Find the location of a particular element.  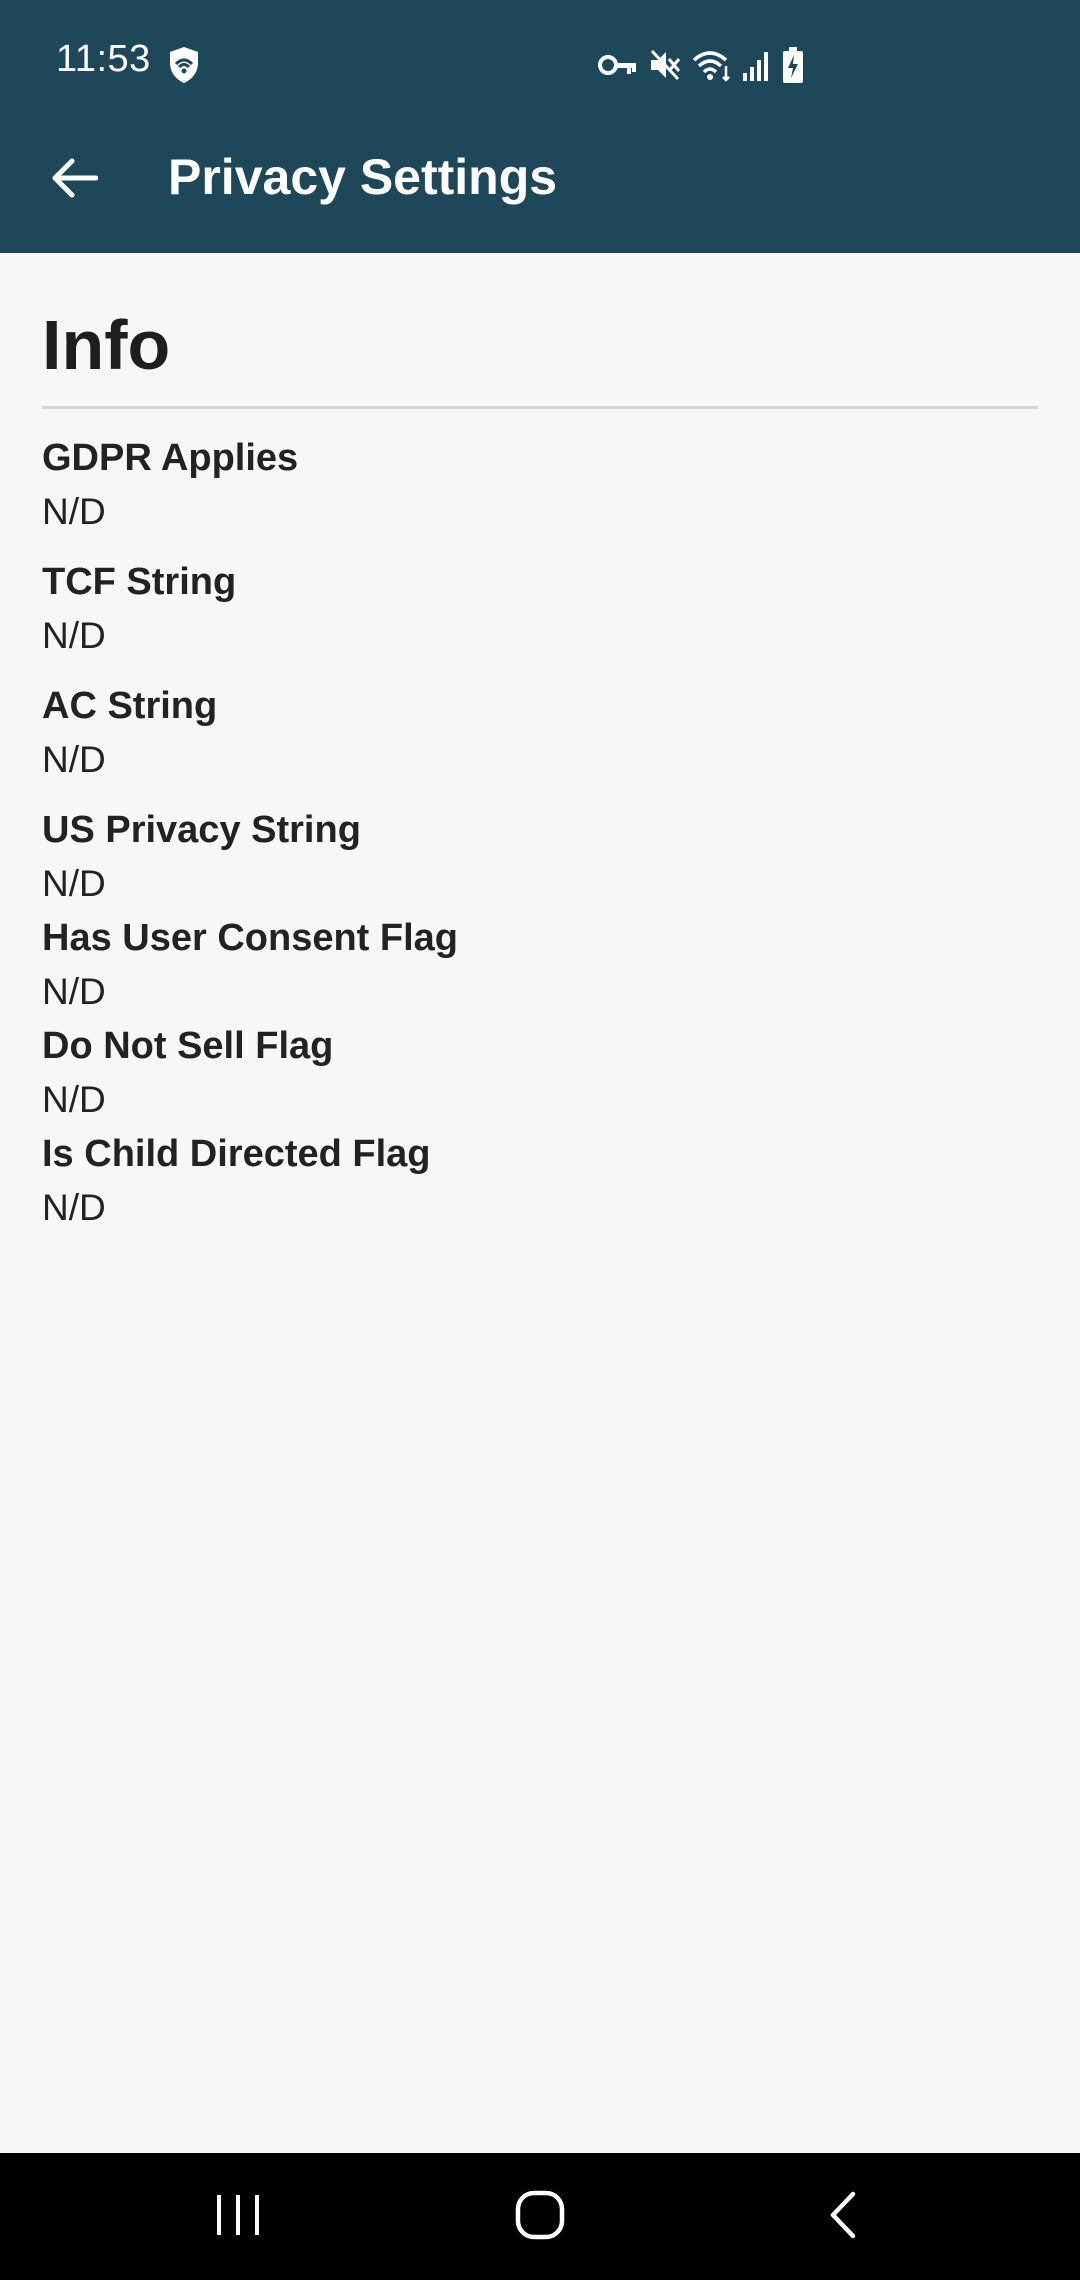

back-button is located at coordinates (75, 180).